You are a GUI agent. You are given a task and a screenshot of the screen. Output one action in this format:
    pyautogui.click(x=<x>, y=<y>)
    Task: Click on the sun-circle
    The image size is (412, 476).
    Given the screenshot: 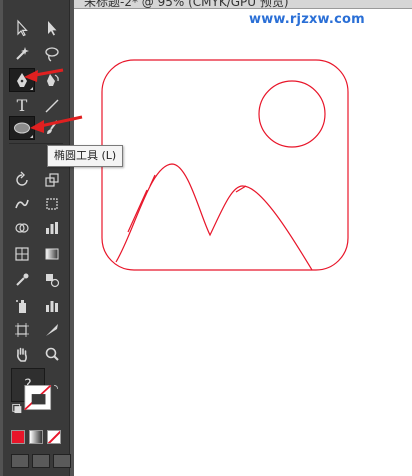 What is the action you would take?
    pyautogui.click(x=292, y=114)
    